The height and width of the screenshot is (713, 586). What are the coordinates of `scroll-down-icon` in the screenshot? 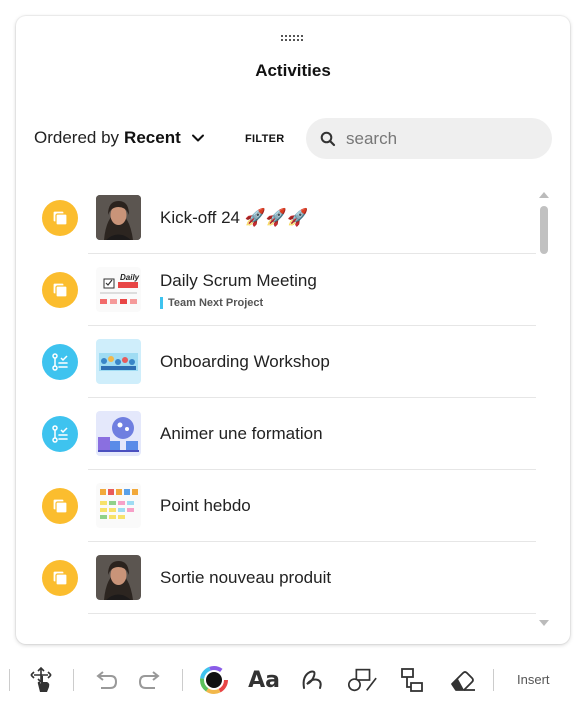 It's located at (544, 623).